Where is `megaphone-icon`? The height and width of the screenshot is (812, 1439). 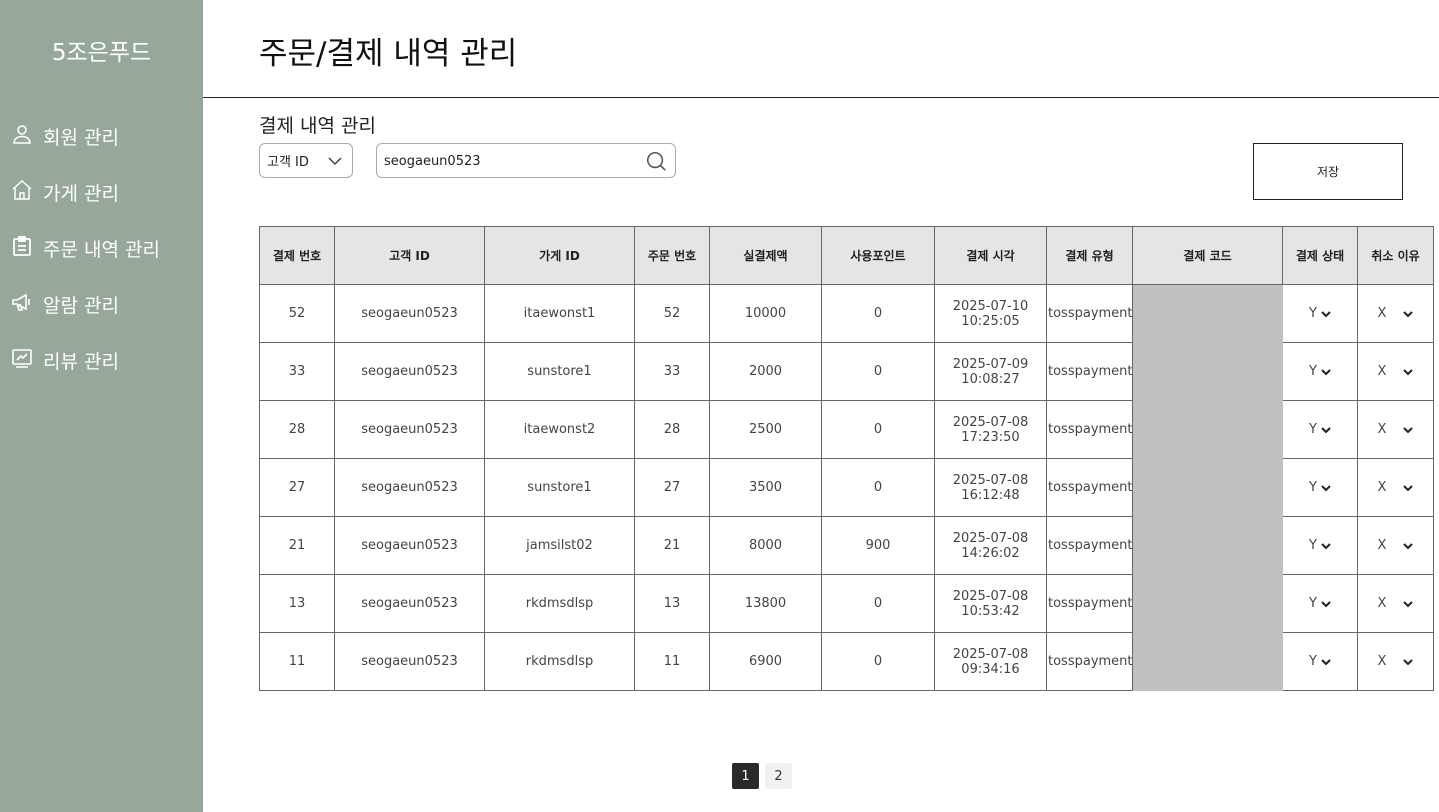 megaphone-icon is located at coordinates (26, 304).